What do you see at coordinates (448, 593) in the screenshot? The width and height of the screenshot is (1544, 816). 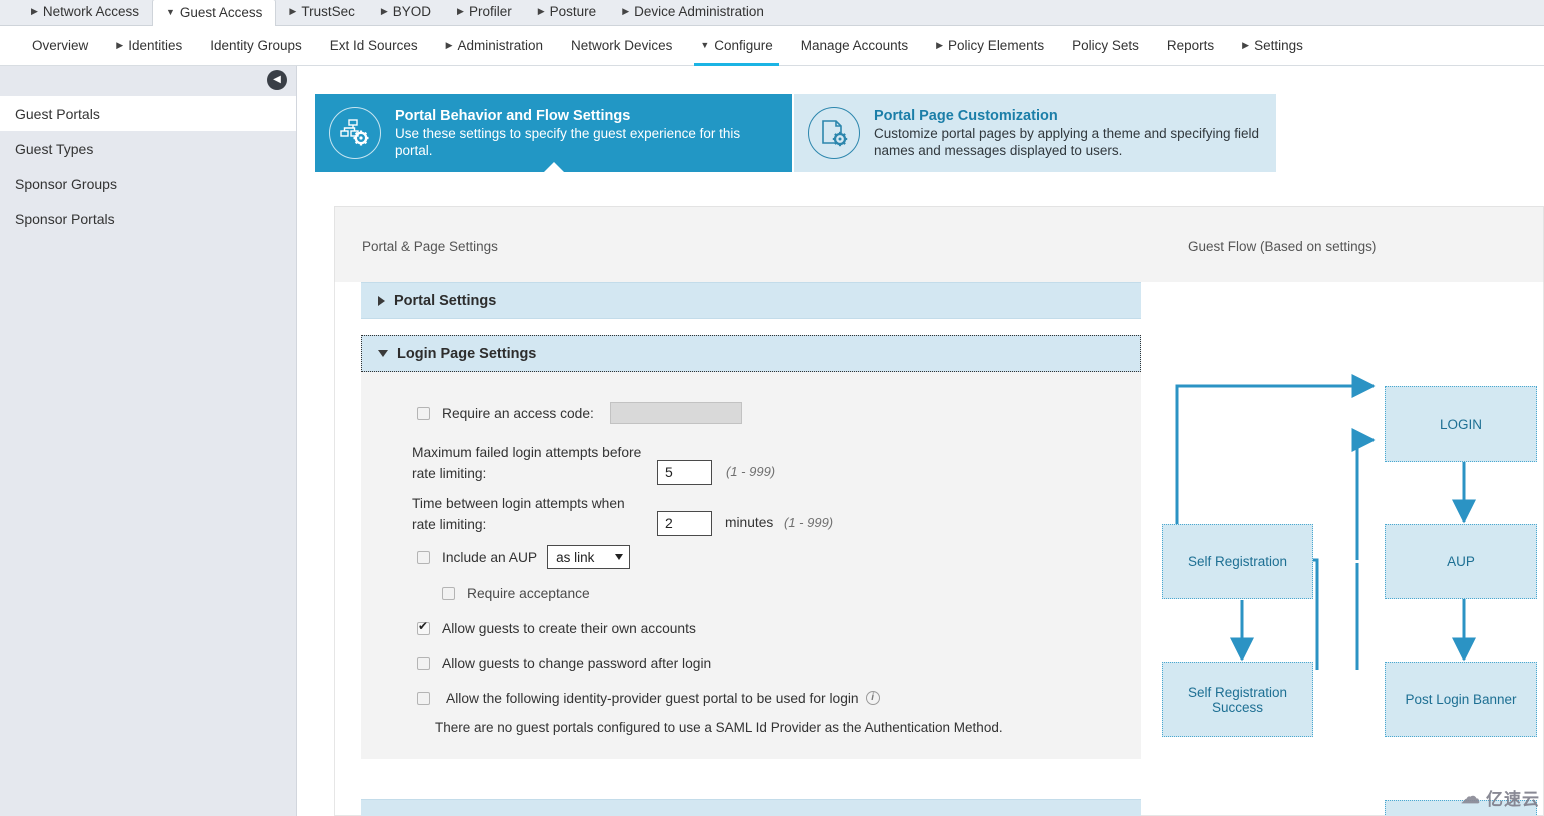 I see `require-acceptance-checkbox` at bounding box center [448, 593].